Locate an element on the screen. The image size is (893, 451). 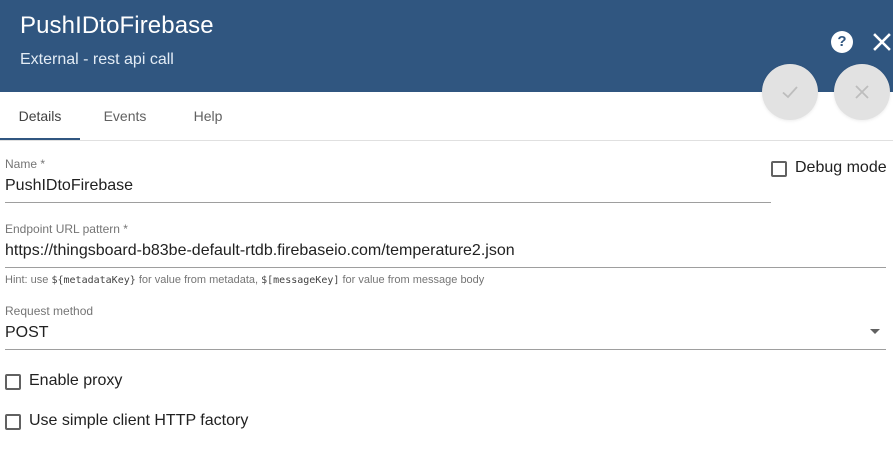
debug-mode-label: Debug mode is located at coordinates (841, 167).